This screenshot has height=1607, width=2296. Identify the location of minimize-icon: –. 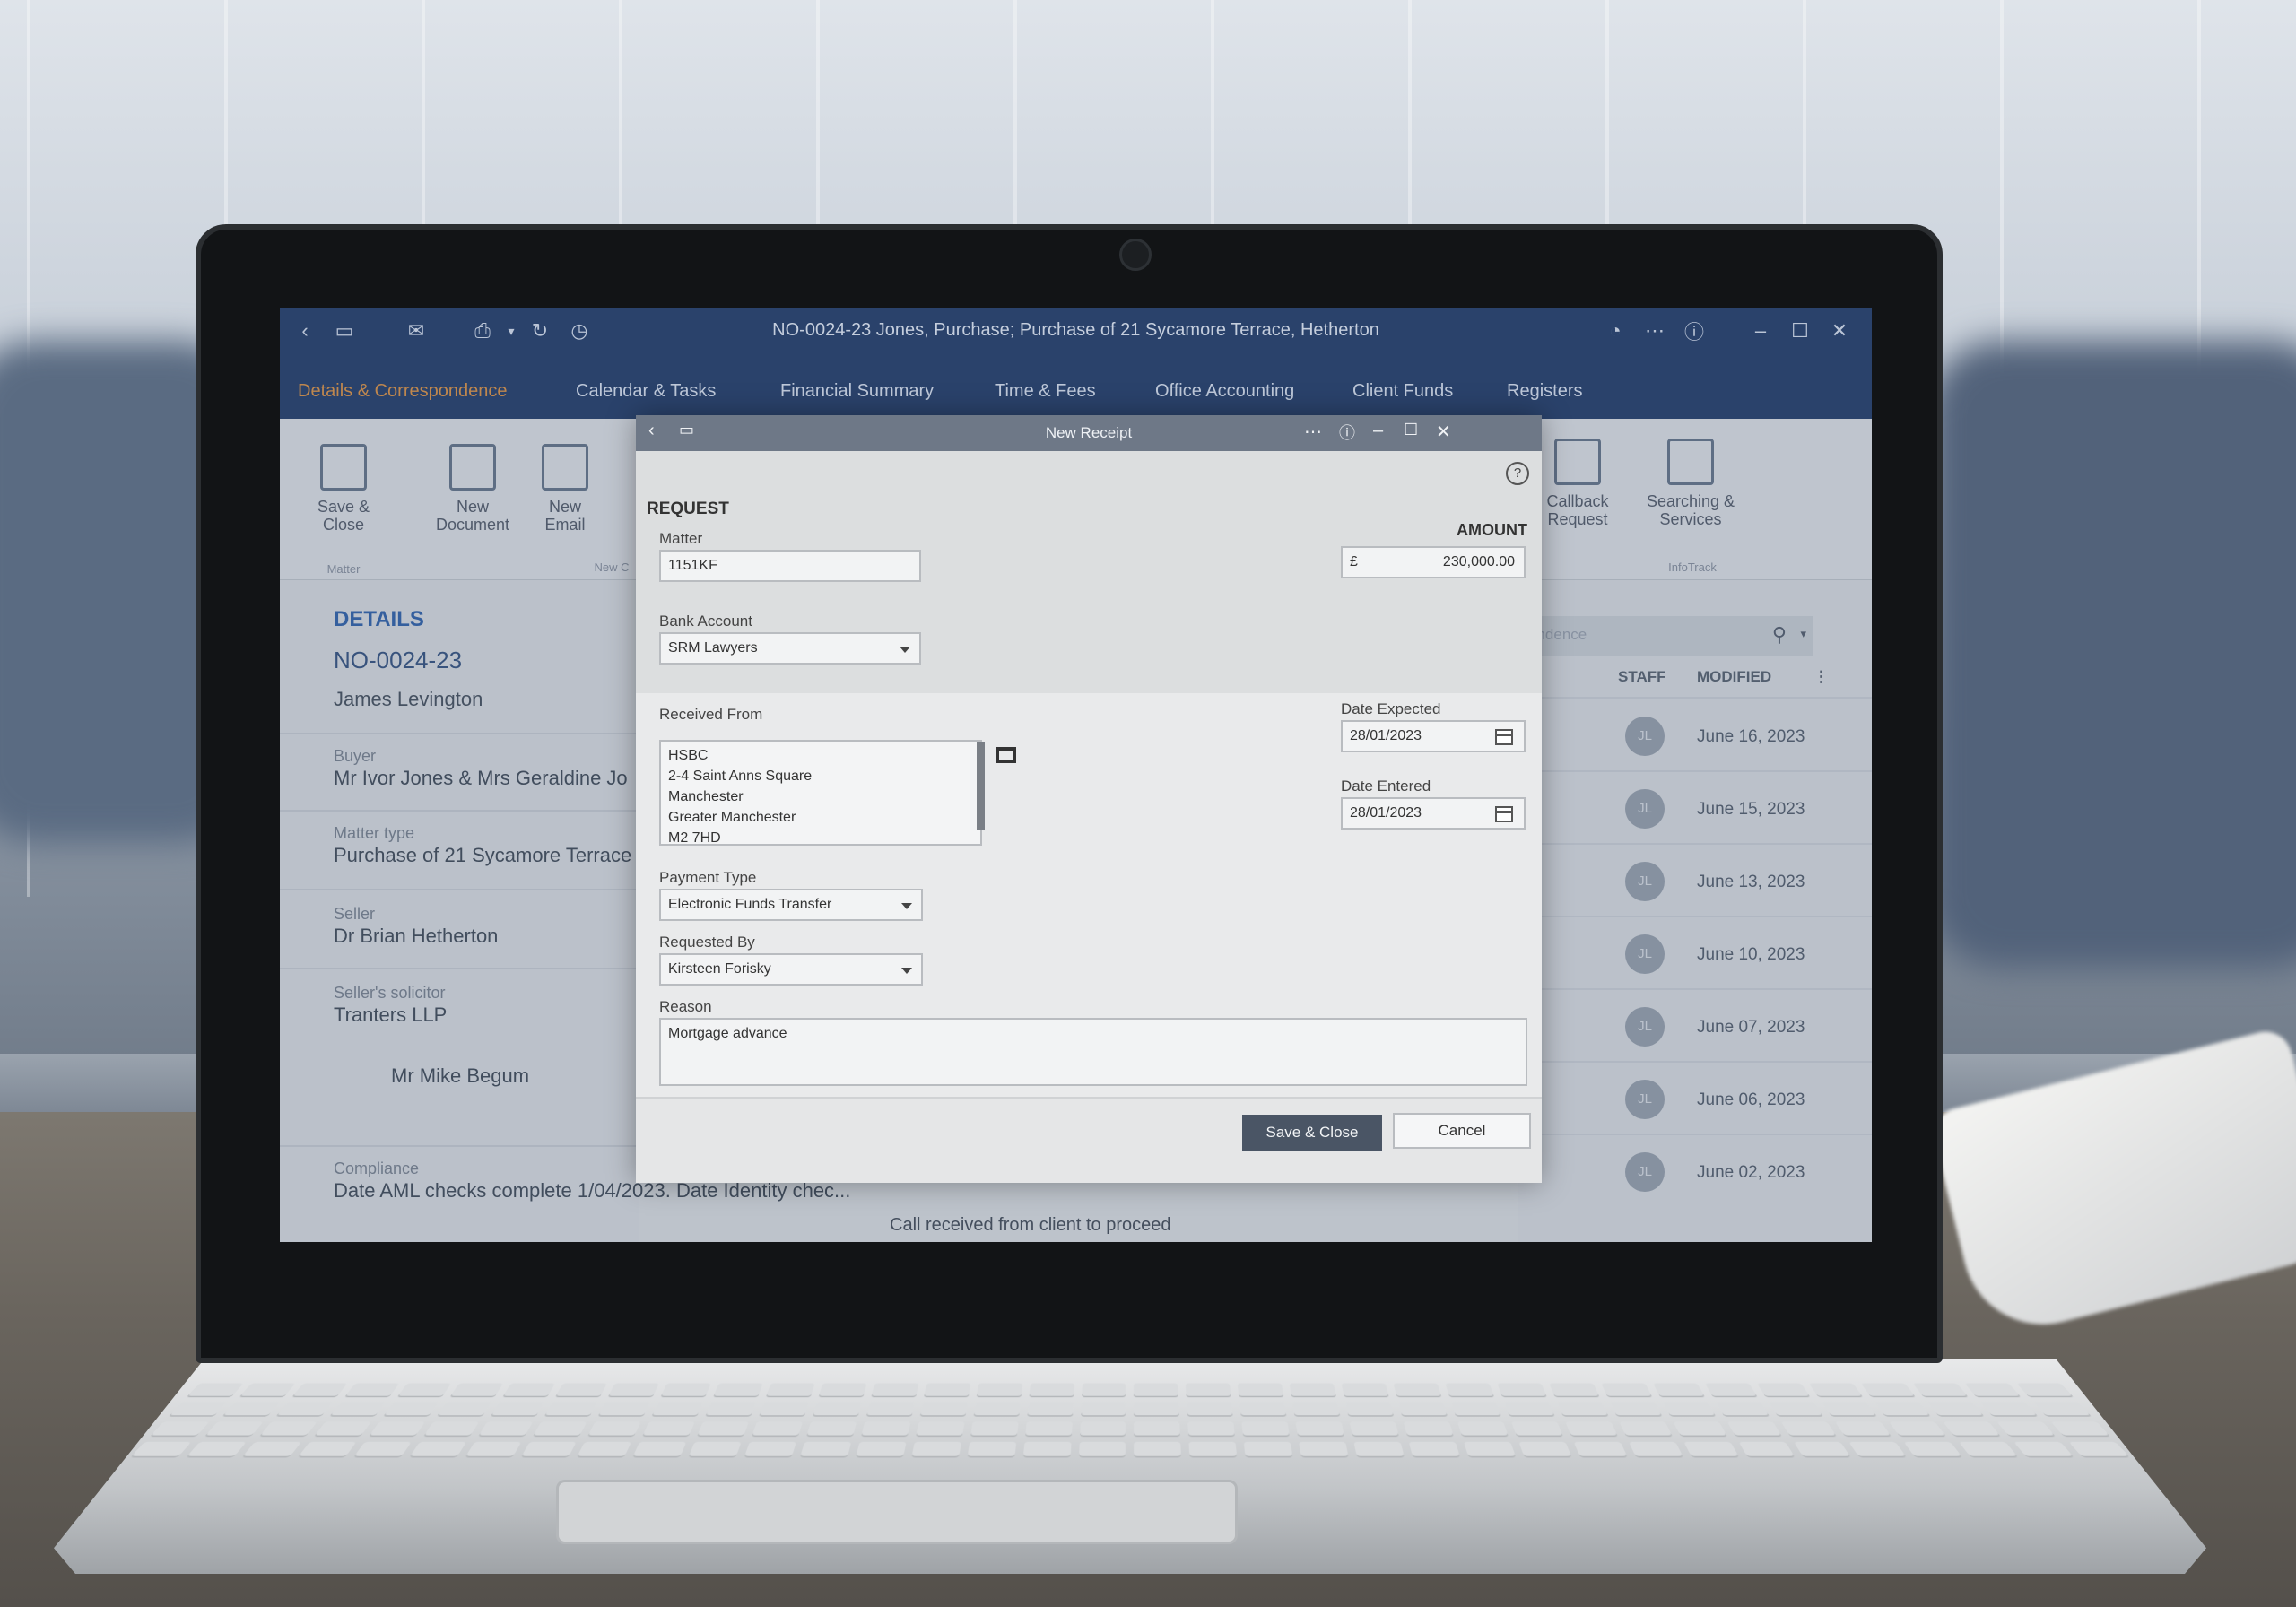
(1378, 431).